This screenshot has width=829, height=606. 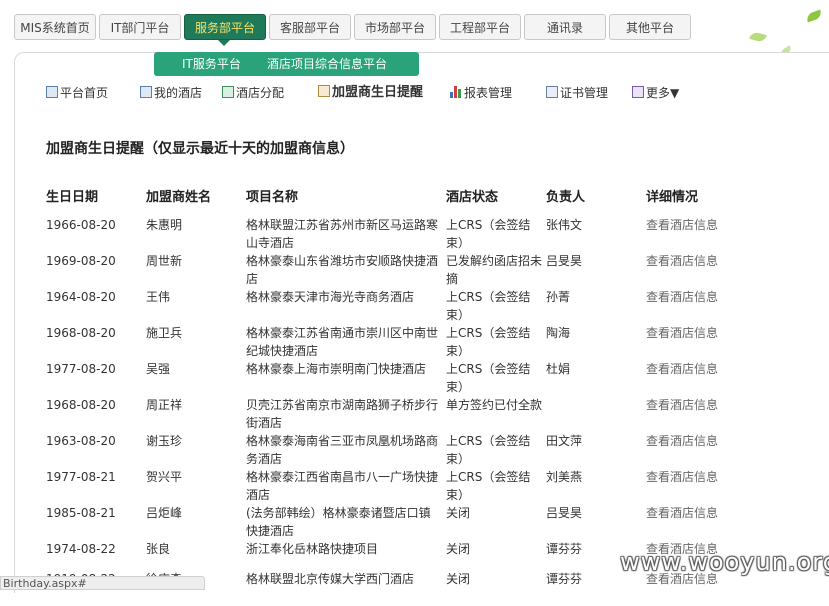 What do you see at coordinates (164, 261) in the screenshot?
I see `cell-franchisee-name: 周世新` at bounding box center [164, 261].